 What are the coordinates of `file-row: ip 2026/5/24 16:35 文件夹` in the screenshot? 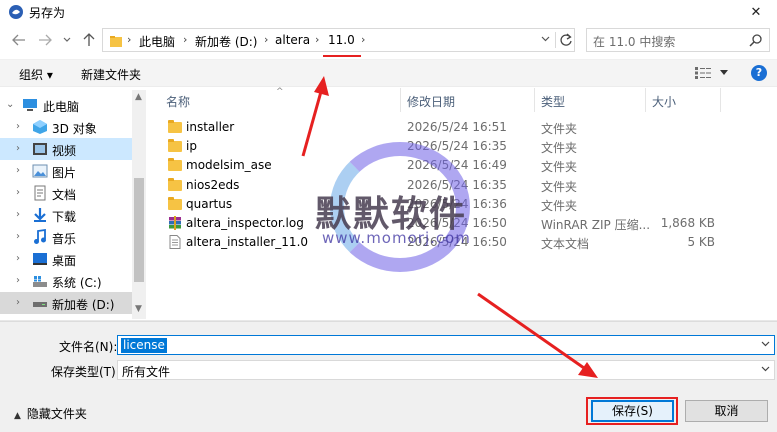 It's located at (464, 146).